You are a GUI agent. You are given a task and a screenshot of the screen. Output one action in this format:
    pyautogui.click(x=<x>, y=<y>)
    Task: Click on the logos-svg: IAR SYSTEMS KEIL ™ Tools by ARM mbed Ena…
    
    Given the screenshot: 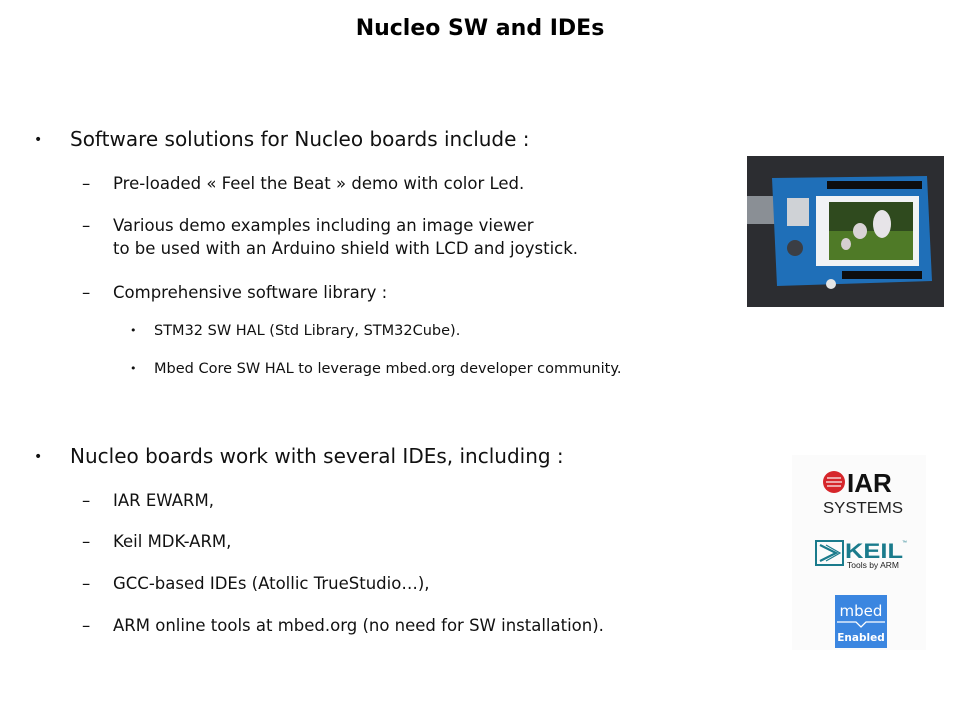 What is the action you would take?
    pyautogui.click(x=861, y=558)
    